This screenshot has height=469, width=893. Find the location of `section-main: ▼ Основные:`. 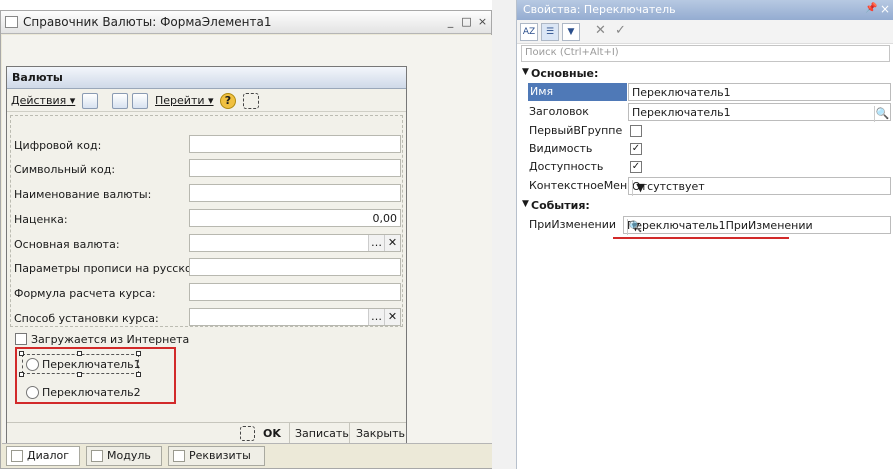

section-main: ▼ Основные: is located at coordinates (705, 74).